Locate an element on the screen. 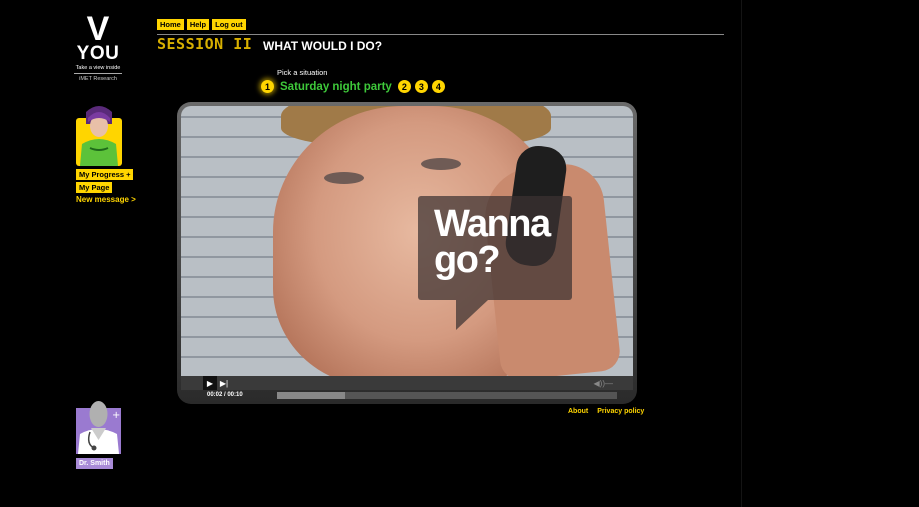 This screenshot has width=919, height=507. situation-3-button: 3 is located at coordinates (421, 86).